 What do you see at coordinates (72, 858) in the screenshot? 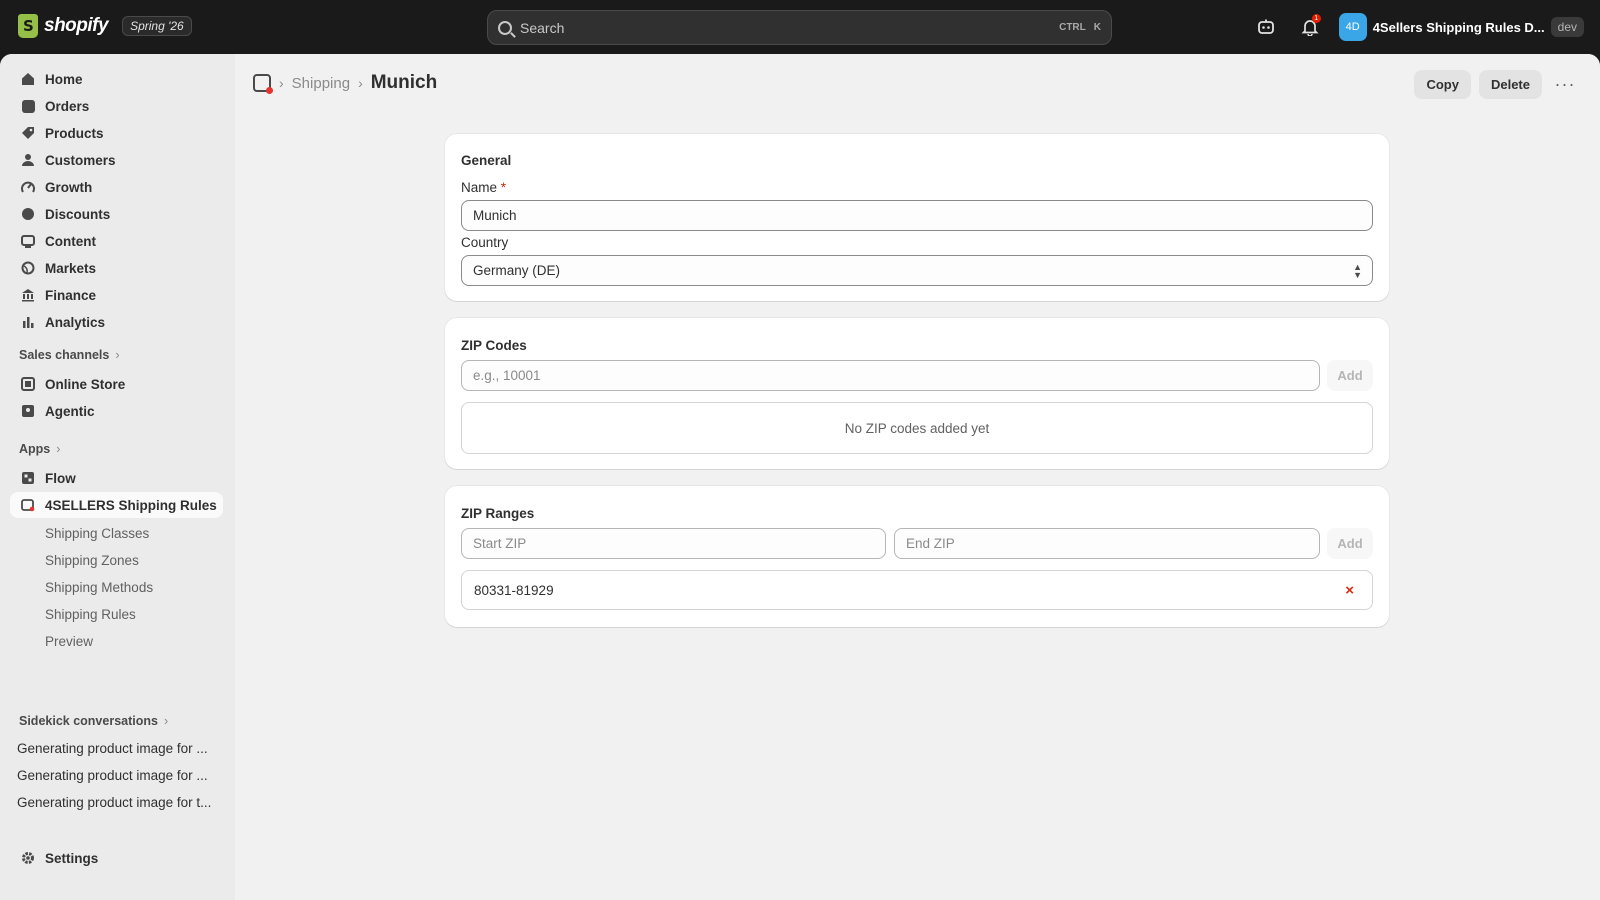
I see `sidebar-item-label: Settings` at bounding box center [72, 858].